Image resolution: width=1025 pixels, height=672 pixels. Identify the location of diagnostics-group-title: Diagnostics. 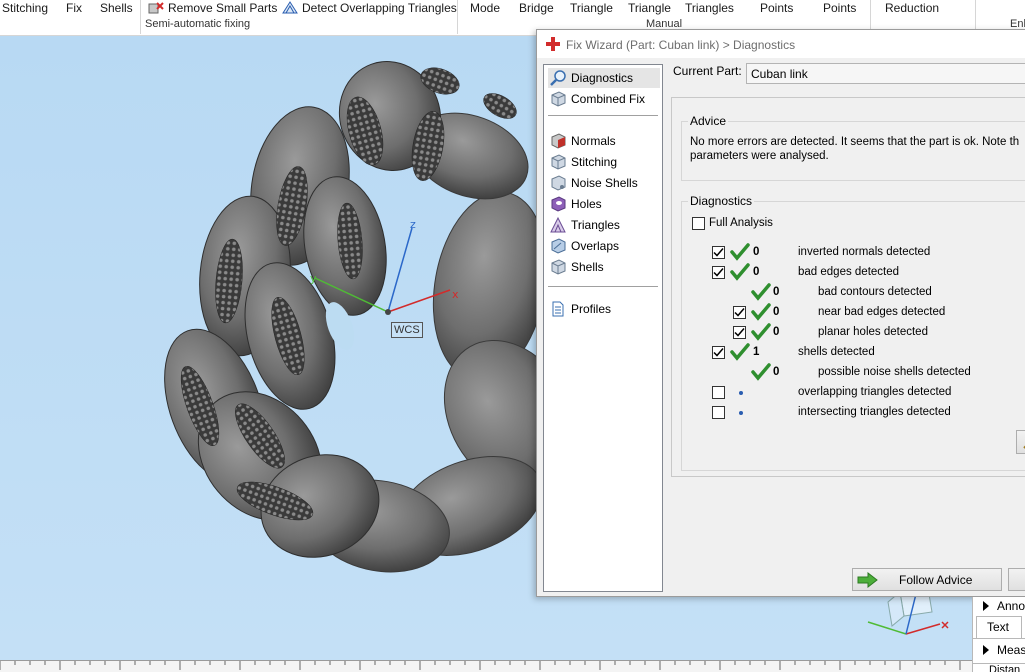
(721, 201).